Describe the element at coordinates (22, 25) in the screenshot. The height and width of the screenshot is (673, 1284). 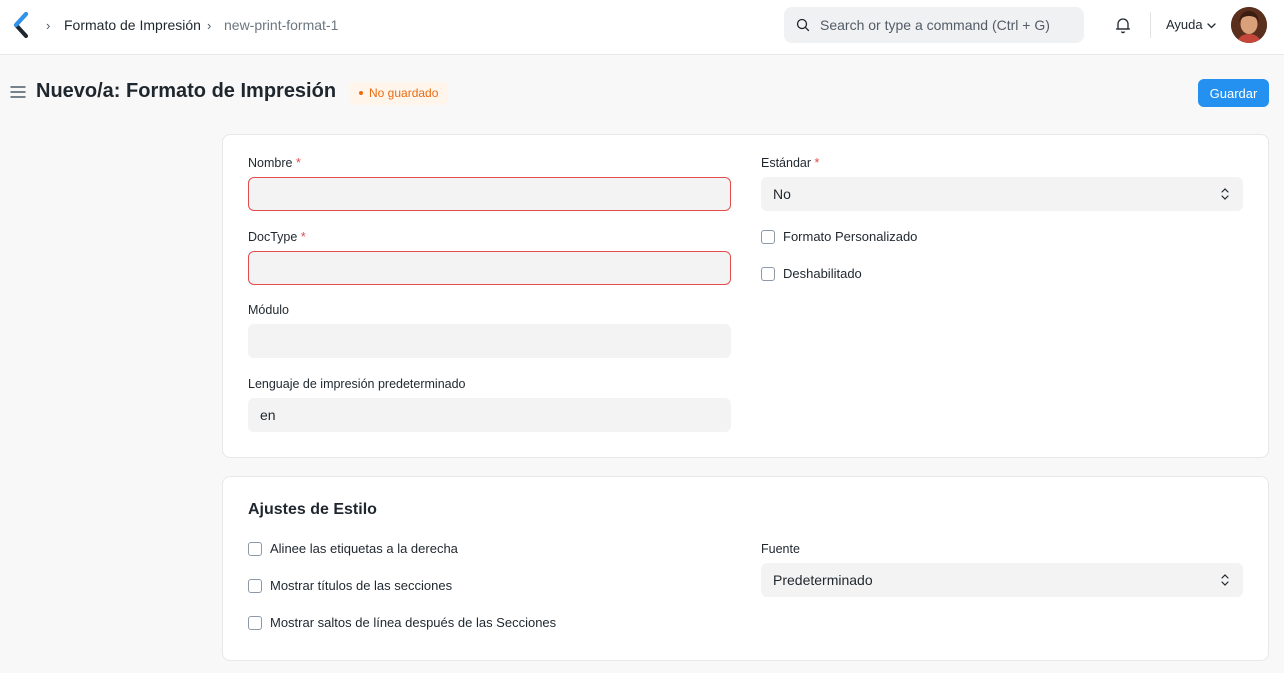
I see `app-logo-icon` at that location.